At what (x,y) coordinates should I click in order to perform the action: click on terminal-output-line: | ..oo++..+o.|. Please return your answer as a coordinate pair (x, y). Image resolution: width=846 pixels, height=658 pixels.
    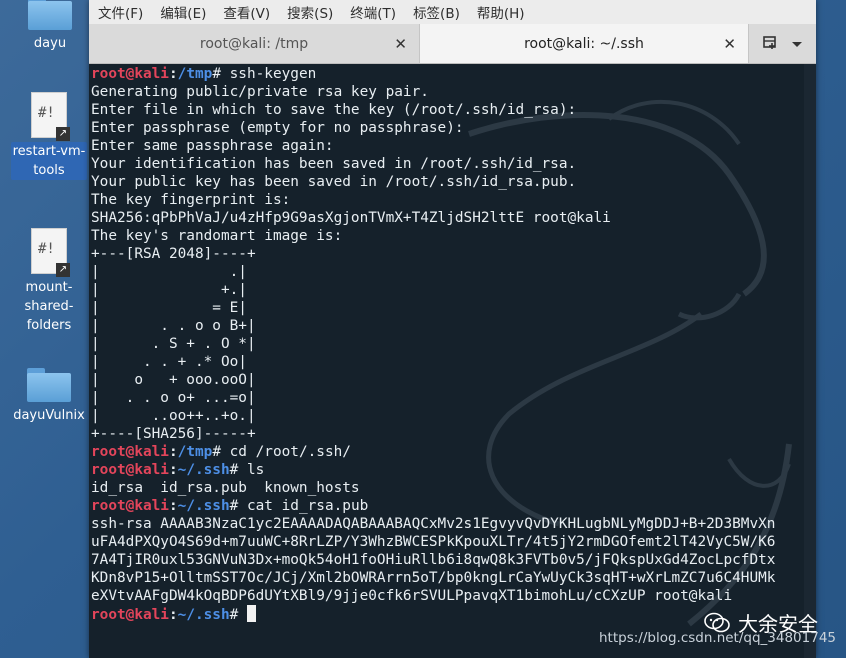
    Looking at the image, I should click on (433, 416).